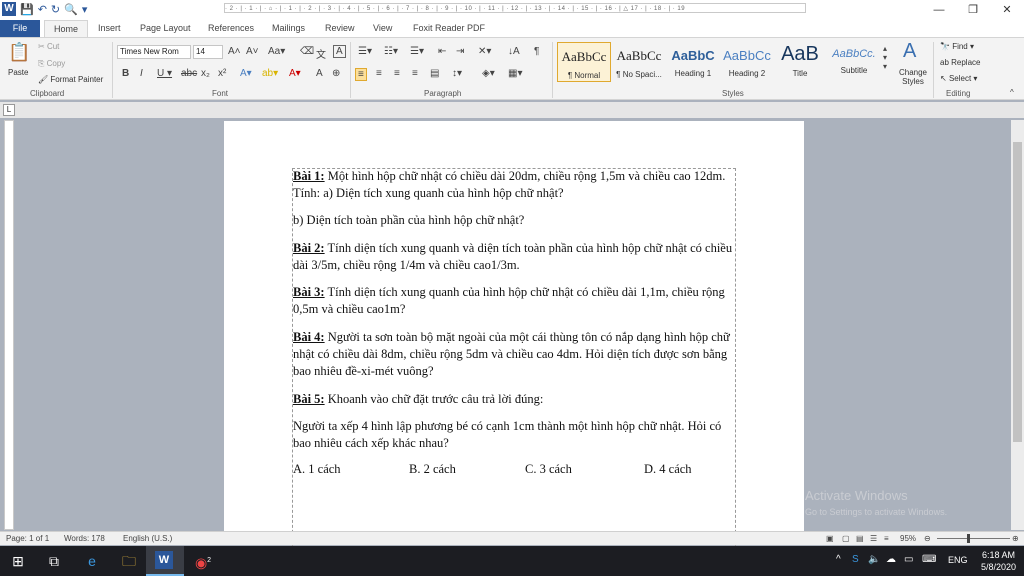 The width and height of the screenshot is (1024, 576). I want to click on restore-button: ❐, so click(973, 10).